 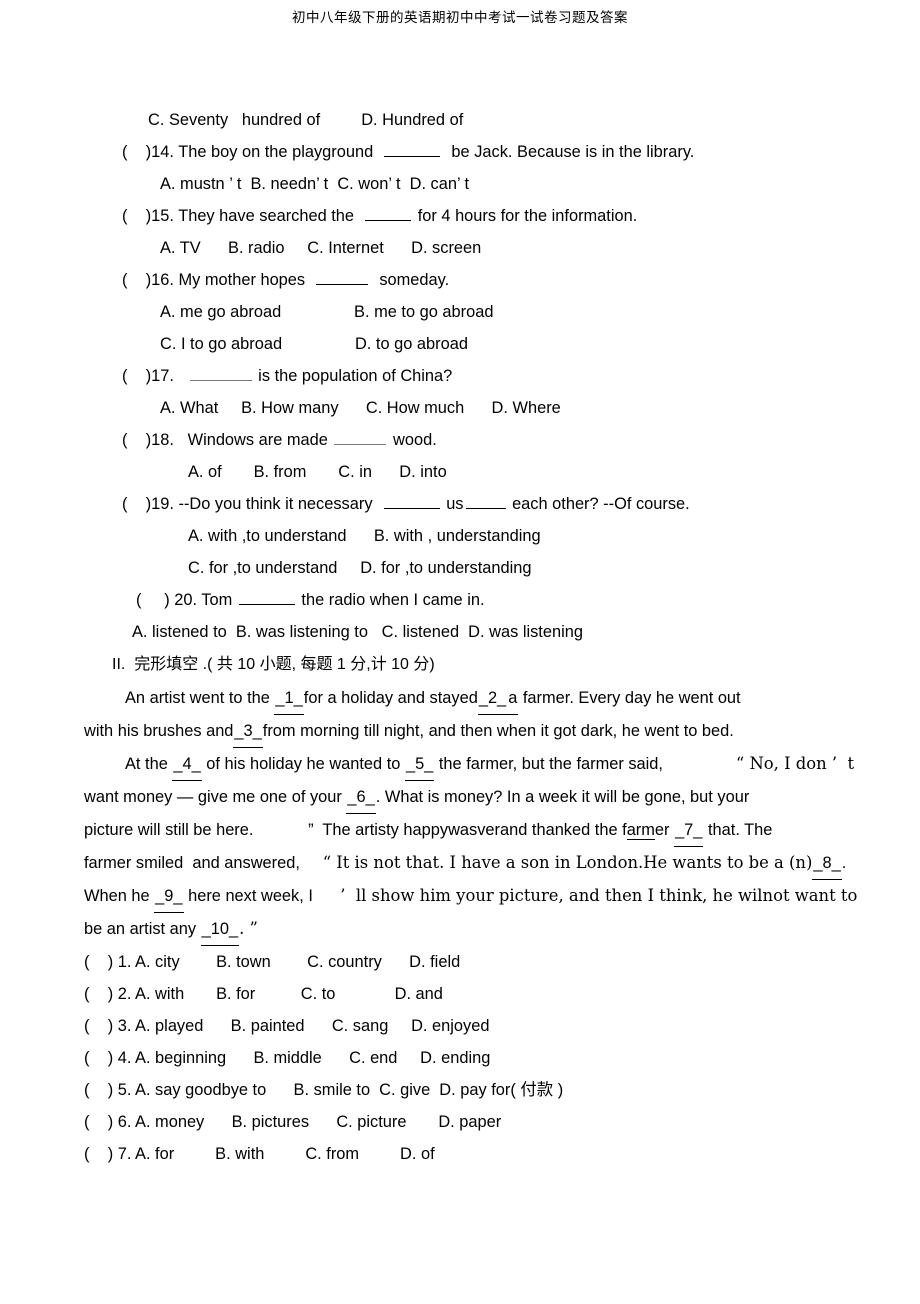 What do you see at coordinates (361, 797) in the screenshot?
I see `cloze-gap-6: _6_` at bounding box center [361, 797].